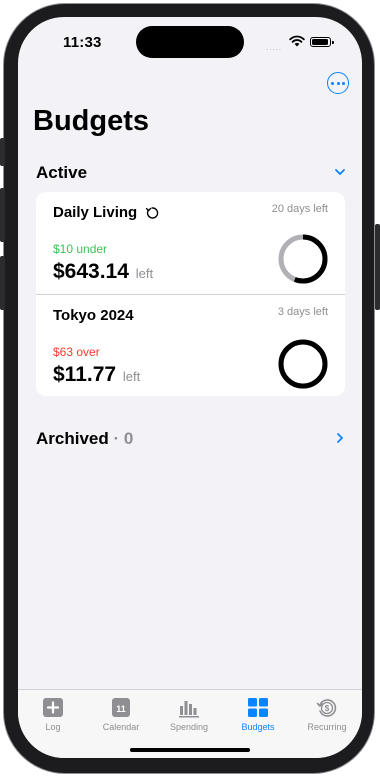 The image size is (380, 777). What do you see at coordinates (93, 315) in the screenshot?
I see `budget-name: Tokyo 2024` at bounding box center [93, 315].